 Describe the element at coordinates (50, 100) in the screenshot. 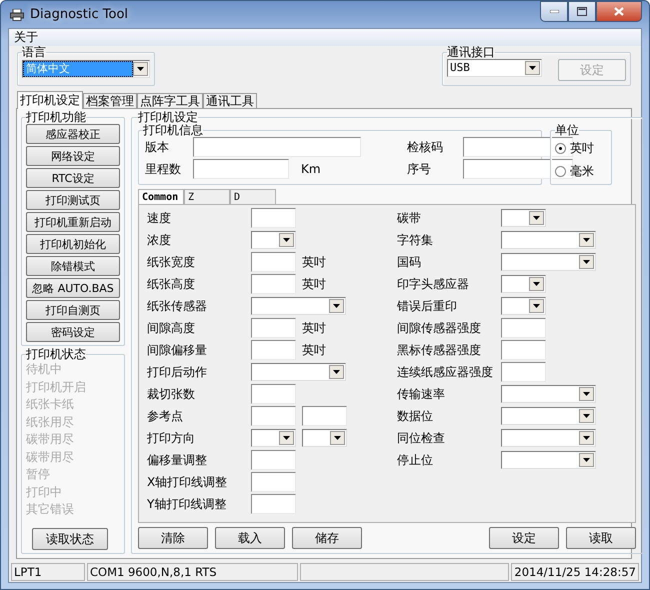

I see `tab: 打印机设定` at that location.